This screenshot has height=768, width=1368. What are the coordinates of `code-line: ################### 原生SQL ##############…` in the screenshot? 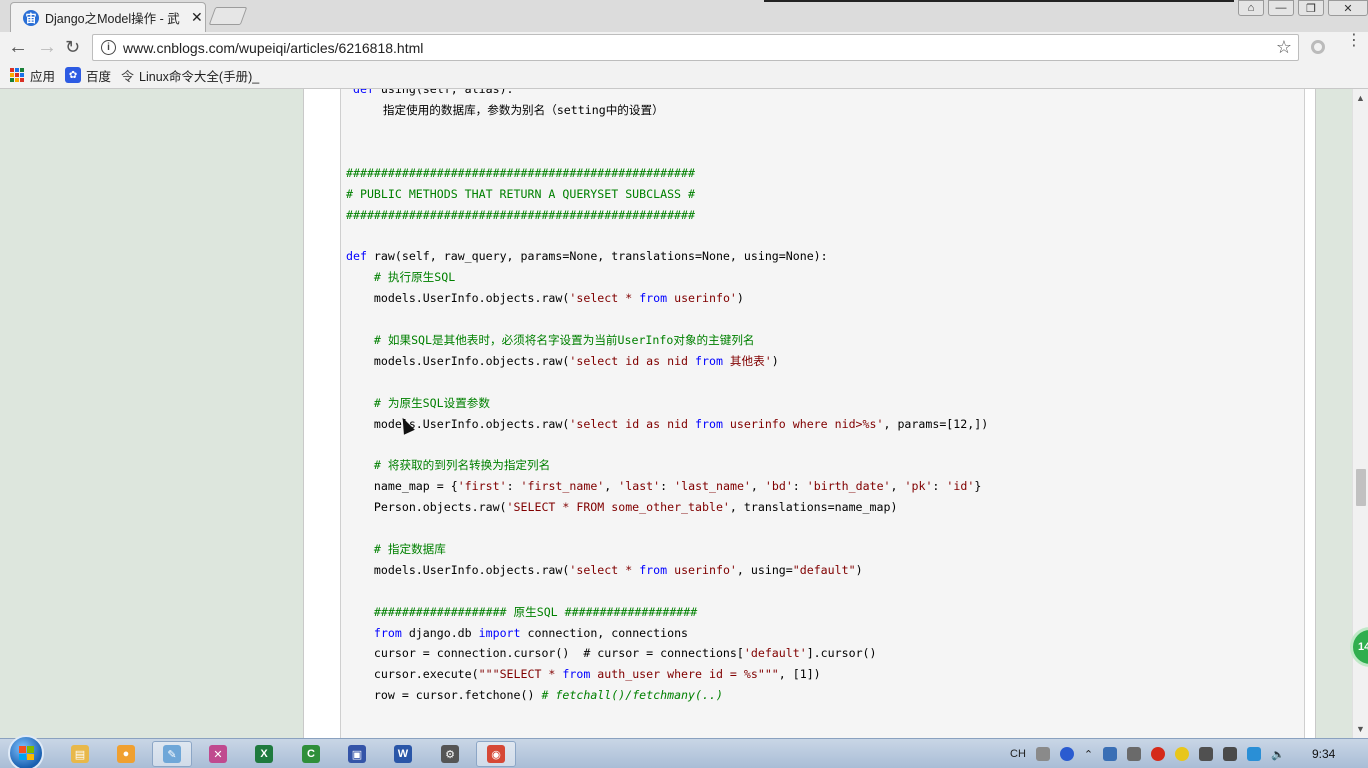 It's located at (522, 611).